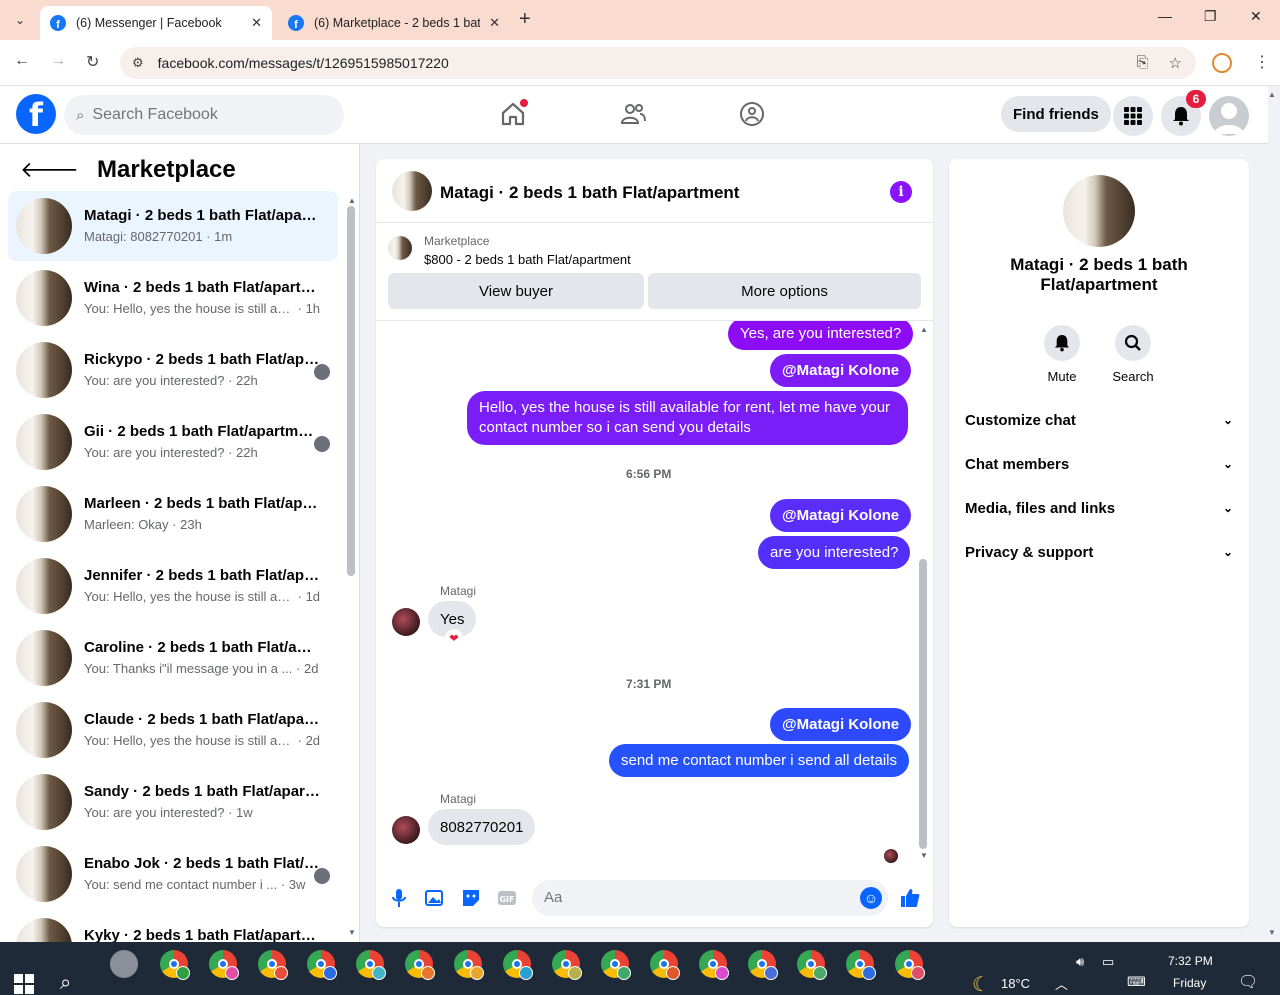 The image size is (1280, 995). I want to click on page-scroll-down-icon: ▼, so click(1272, 932).